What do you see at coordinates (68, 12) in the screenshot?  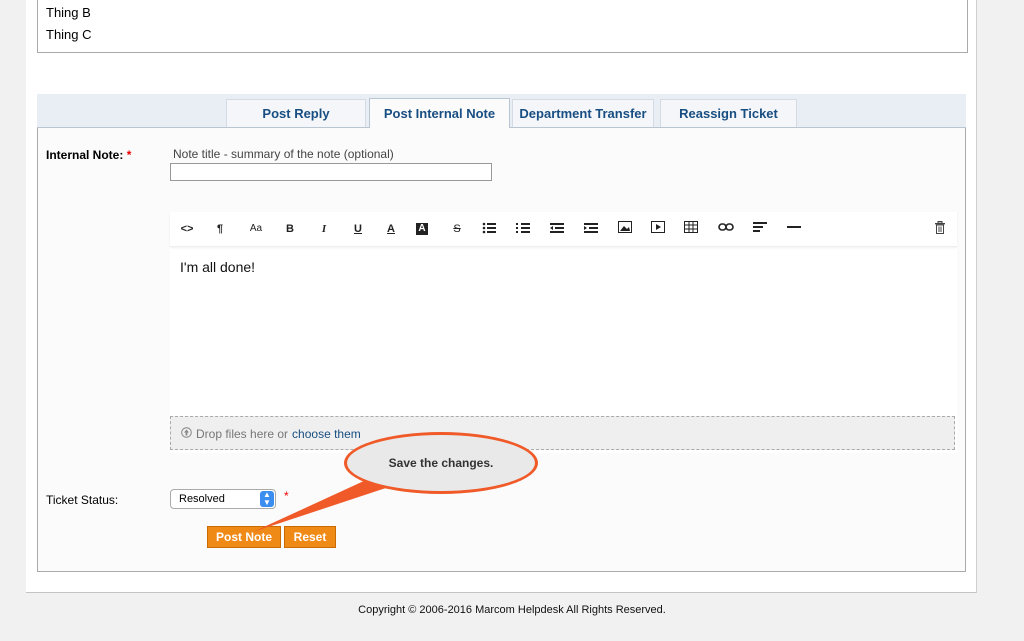 I see `thread-item: Thing B` at bounding box center [68, 12].